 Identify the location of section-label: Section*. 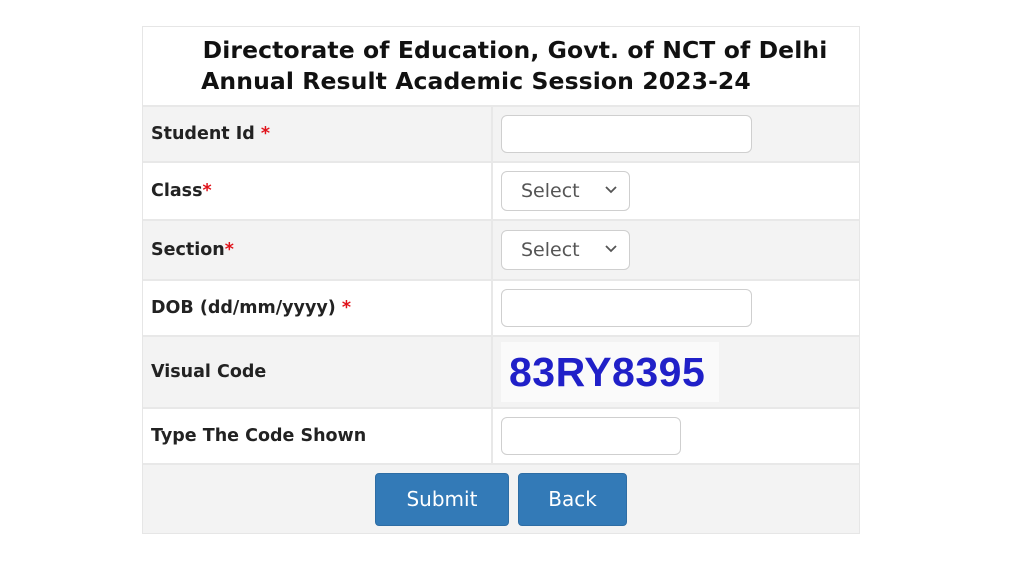
(318, 251).